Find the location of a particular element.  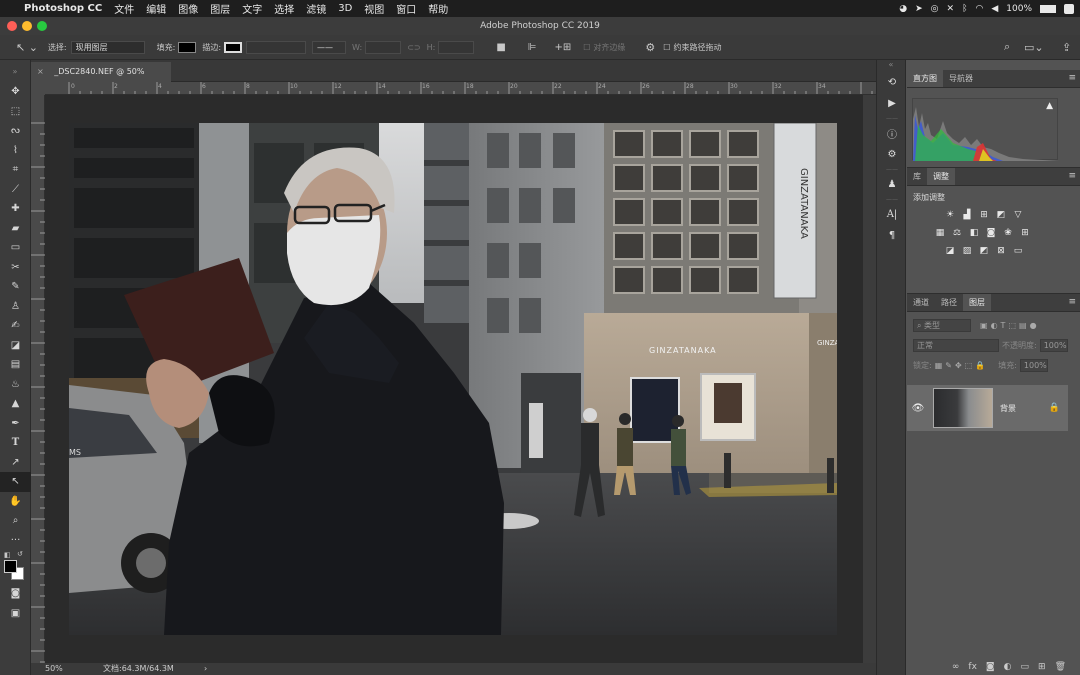

lock-transparent-icon: ▦ is located at coordinates (939, 365).